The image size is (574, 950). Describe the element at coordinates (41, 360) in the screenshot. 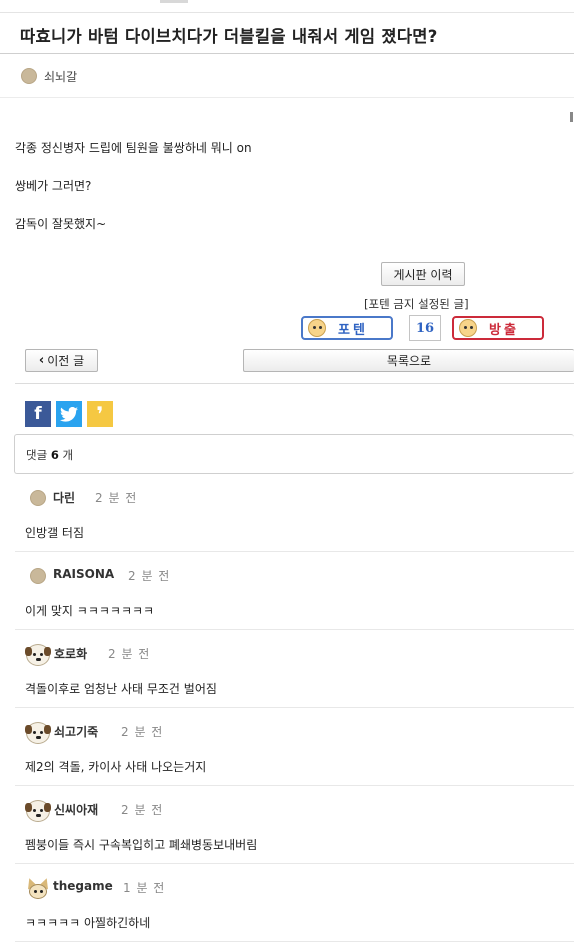

I see `chevron-left-icon: ‹` at that location.